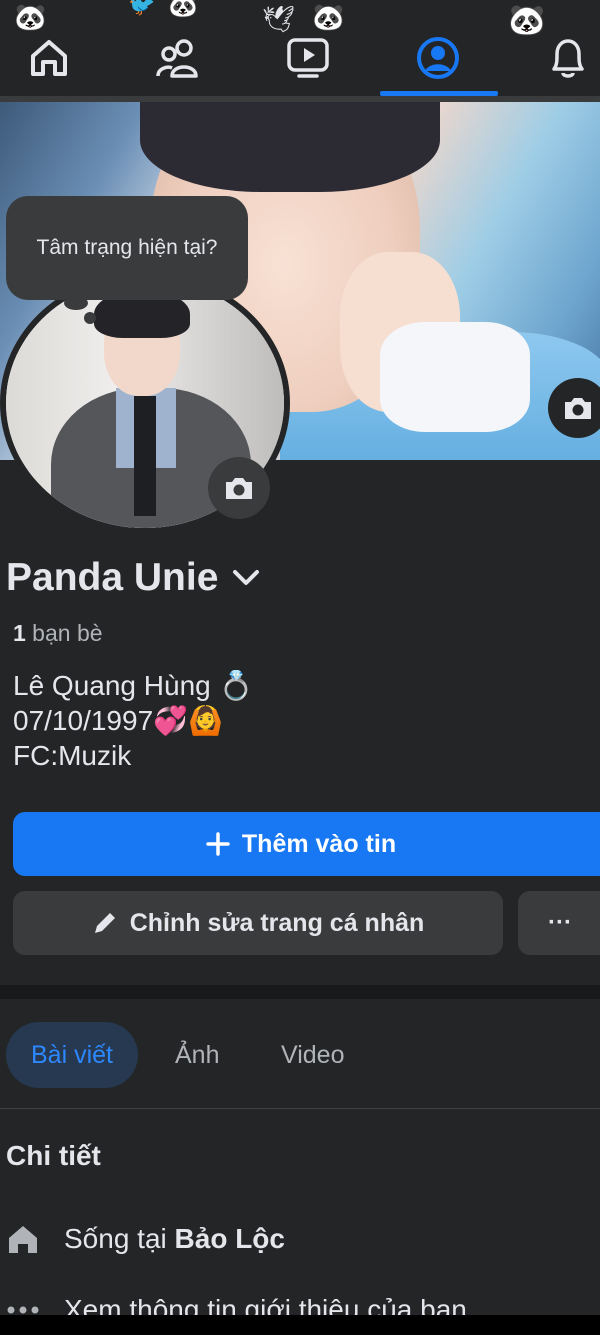 This screenshot has width=600, height=1335. I want to click on section-divider, so click(300, 992).